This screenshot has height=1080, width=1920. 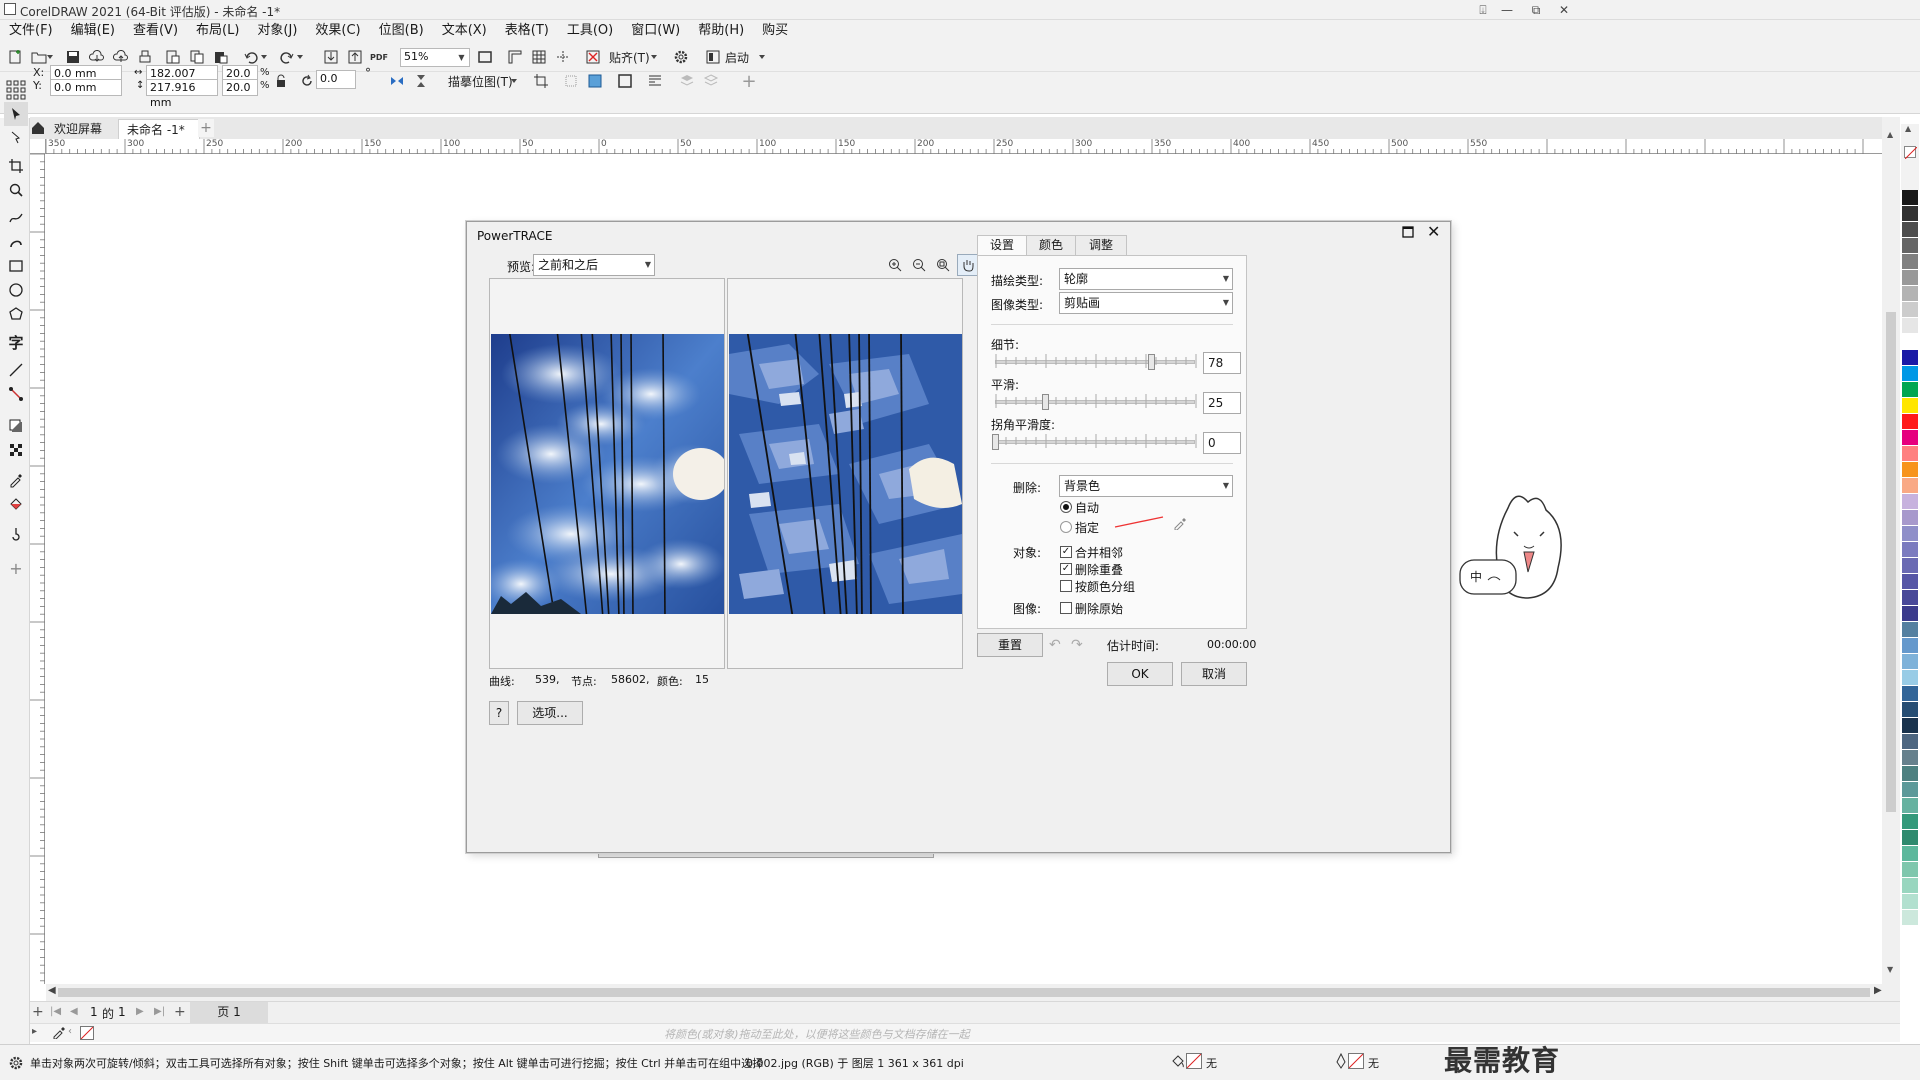 What do you see at coordinates (87, 1033) in the screenshot?
I see `no-color-swatch` at bounding box center [87, 1033].